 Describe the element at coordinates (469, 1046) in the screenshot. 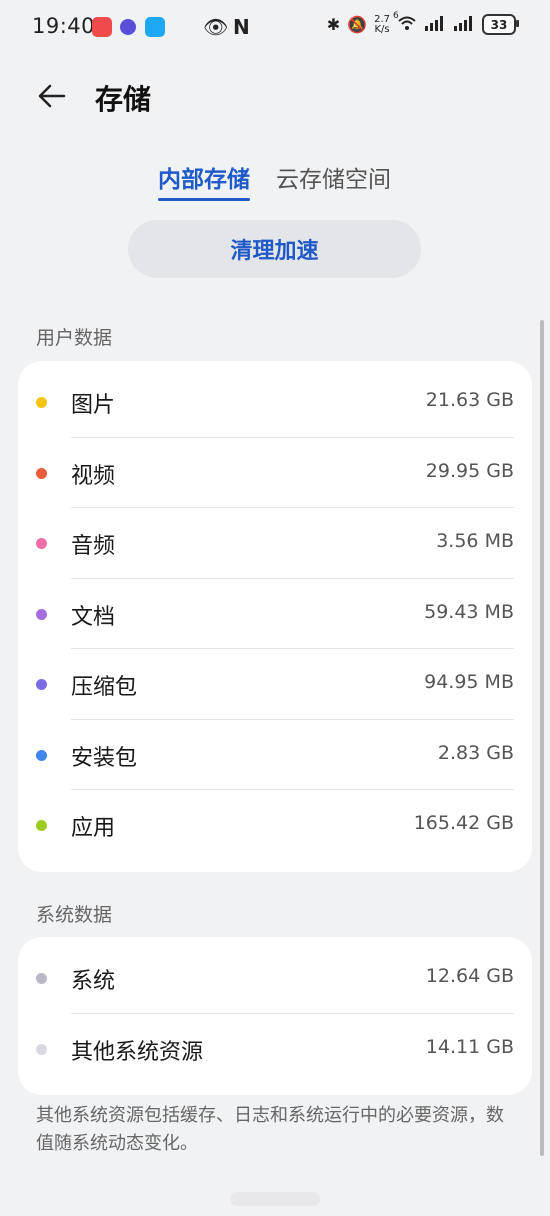

I see `item-size: 14.11 GB` at that location.